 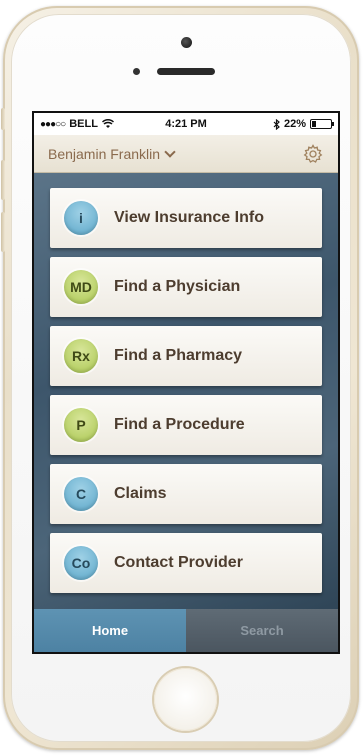 I want to click on menu-label: Find a Procedure, so click(x=179, y=424).